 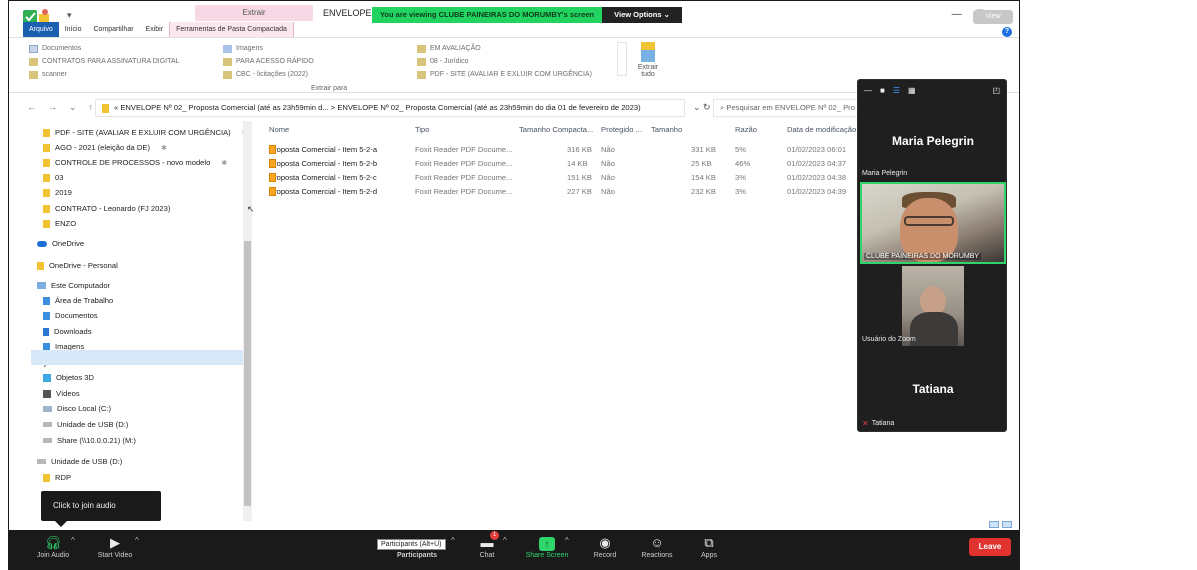 What do you see at coordinates (504, 48) in the screenshot?
I see `ribbon-item: EM AVALIAÇÃO` at bounding box center [504, 48].